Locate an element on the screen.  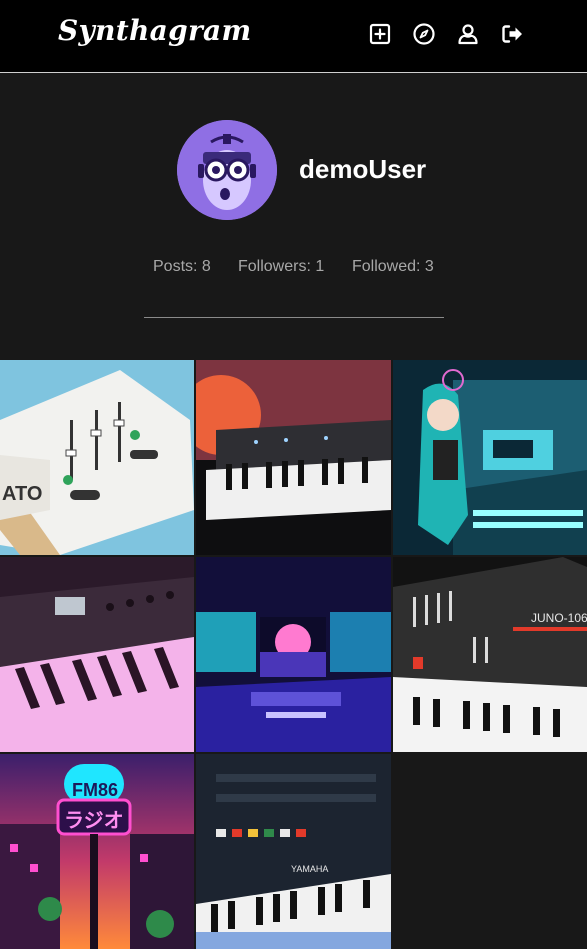
post-thumbnail: YAMAHA is located at coordinates (293, 851).